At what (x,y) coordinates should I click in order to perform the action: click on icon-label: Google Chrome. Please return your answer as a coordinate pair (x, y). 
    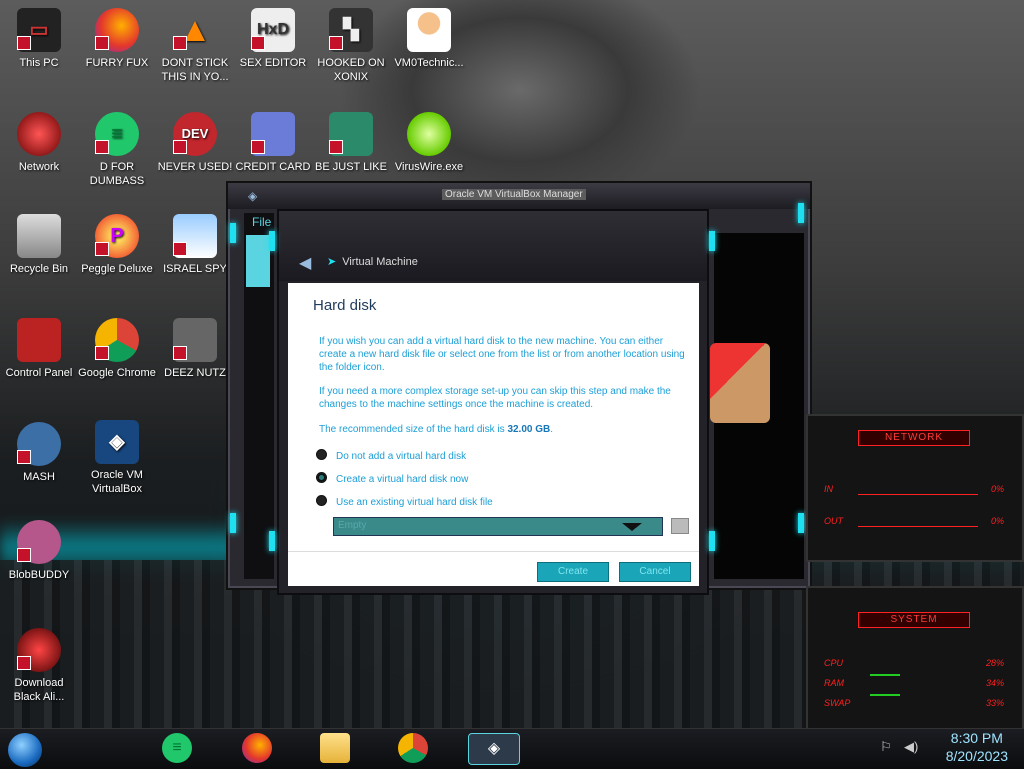
    Looking at the image, I should click on (117, 373).